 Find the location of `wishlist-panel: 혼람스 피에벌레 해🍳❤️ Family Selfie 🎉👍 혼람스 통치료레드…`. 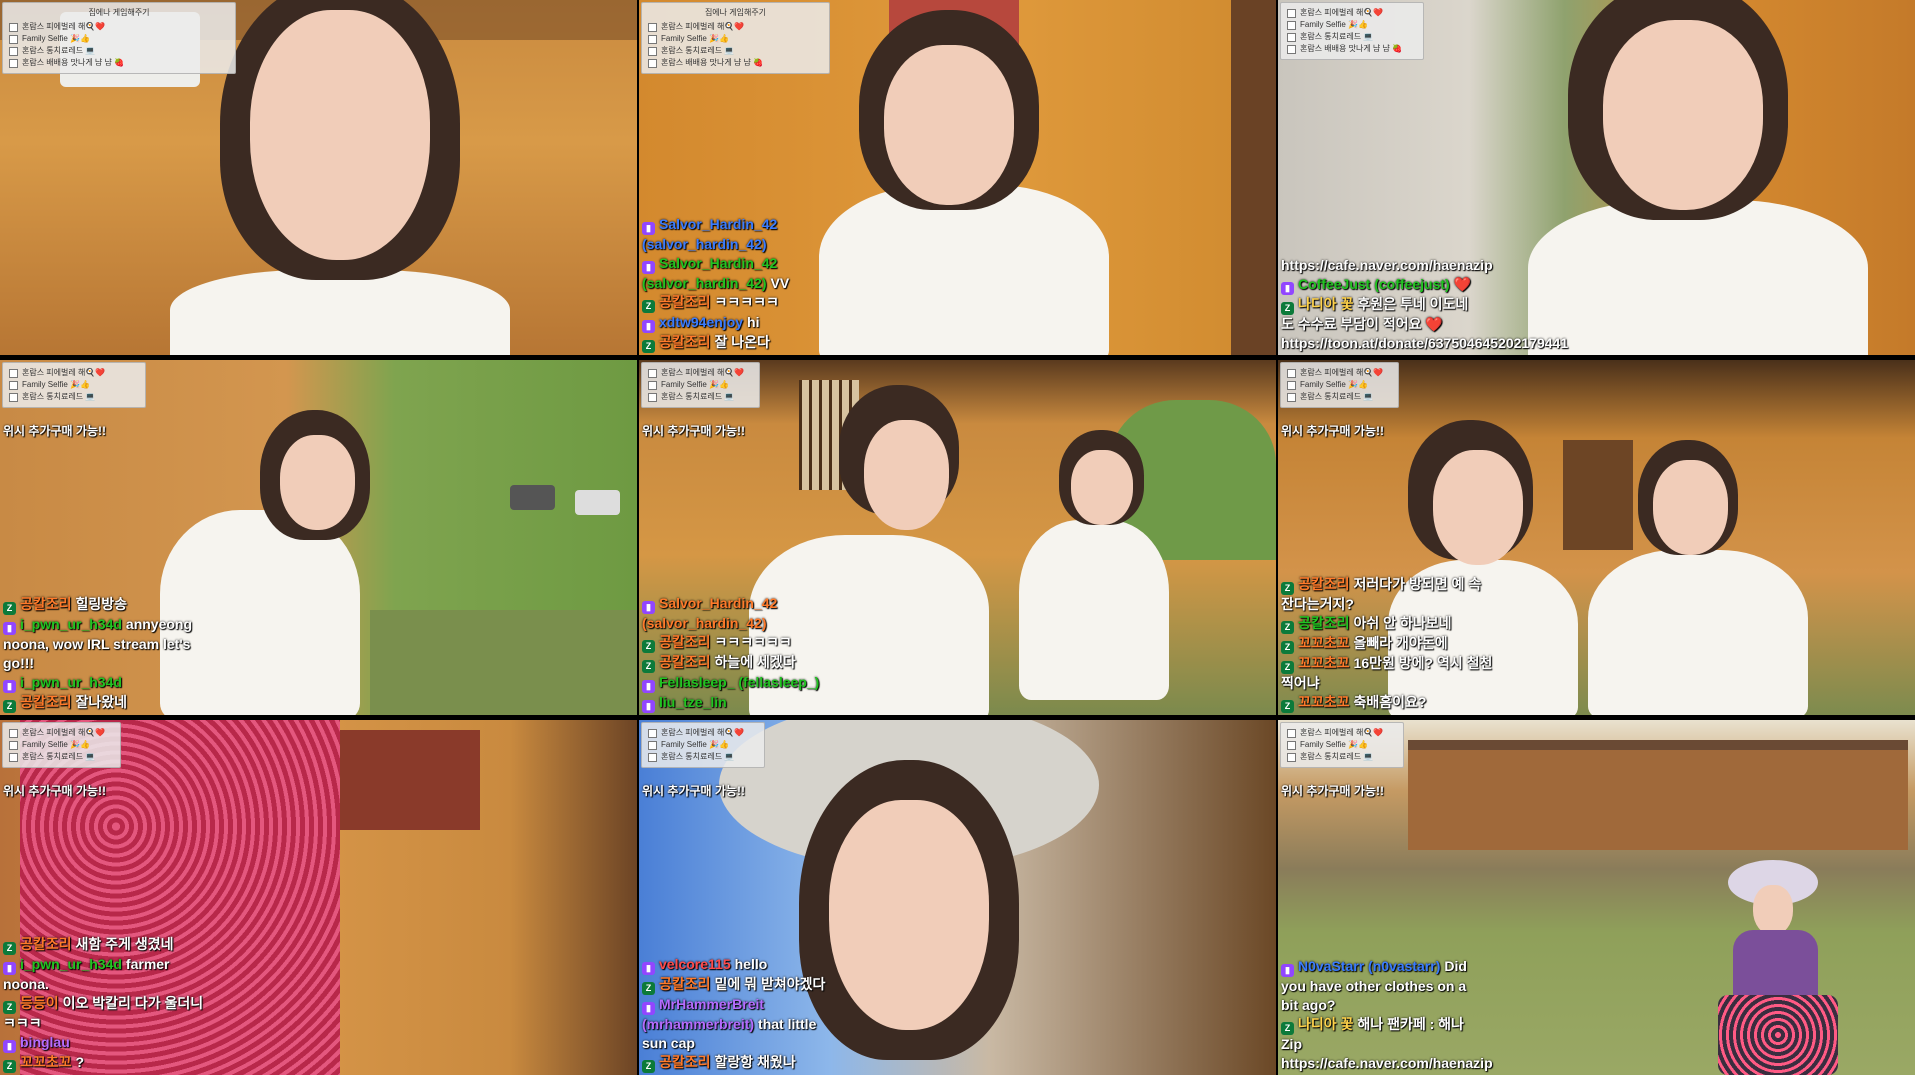

wishlist-panel: 혼람스 피에벌레 해🍳❤️ Family Selfie 🎉👍 혼람스 통치료레드… is located at coordinates (74, 385).